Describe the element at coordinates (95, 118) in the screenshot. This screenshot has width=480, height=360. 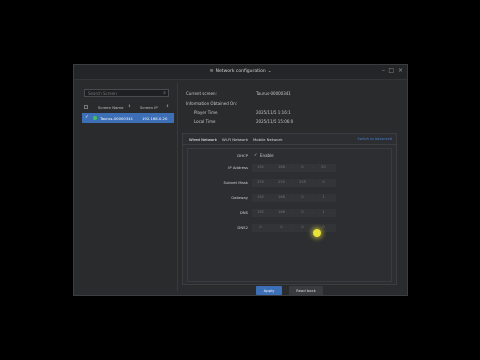
I see `online-status-icon` at that location.